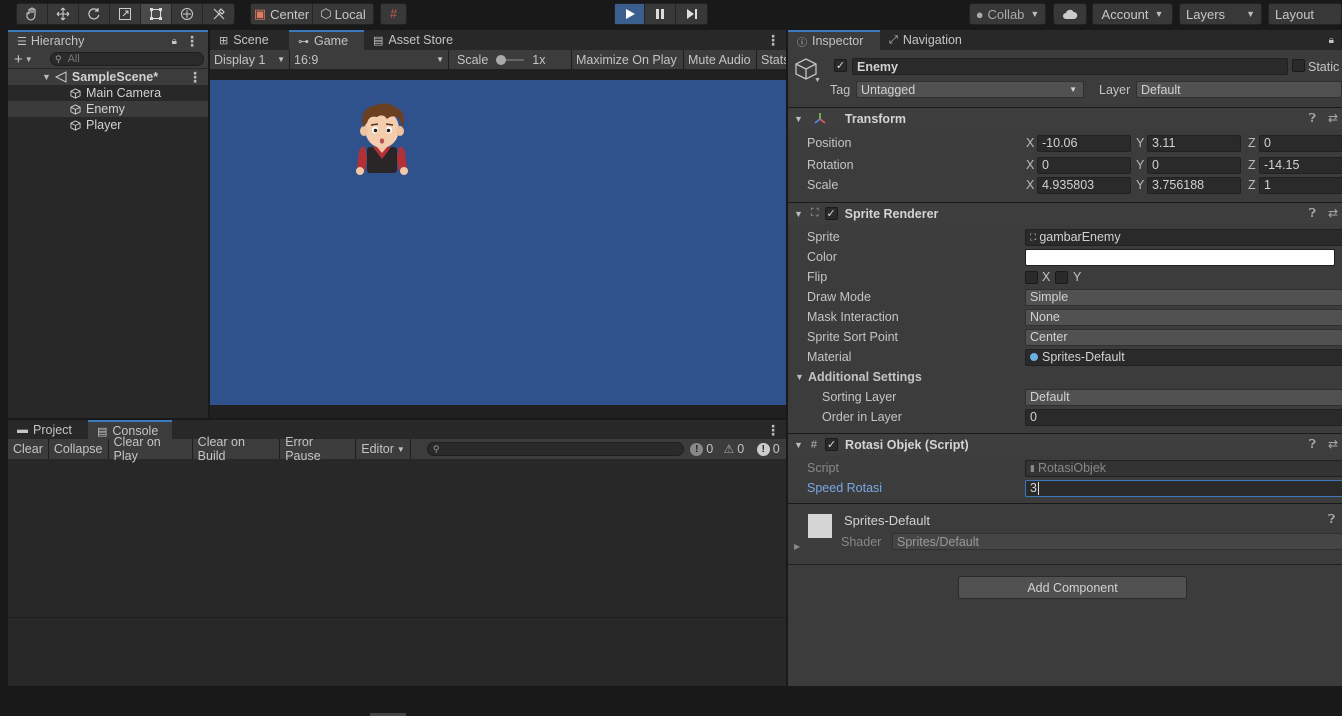 This screenshot has height=716, width=1342. What do you see at coordinates (63, 14) in the screenshot?
I see `move-tool-icon` at bounding box center [63, 14].